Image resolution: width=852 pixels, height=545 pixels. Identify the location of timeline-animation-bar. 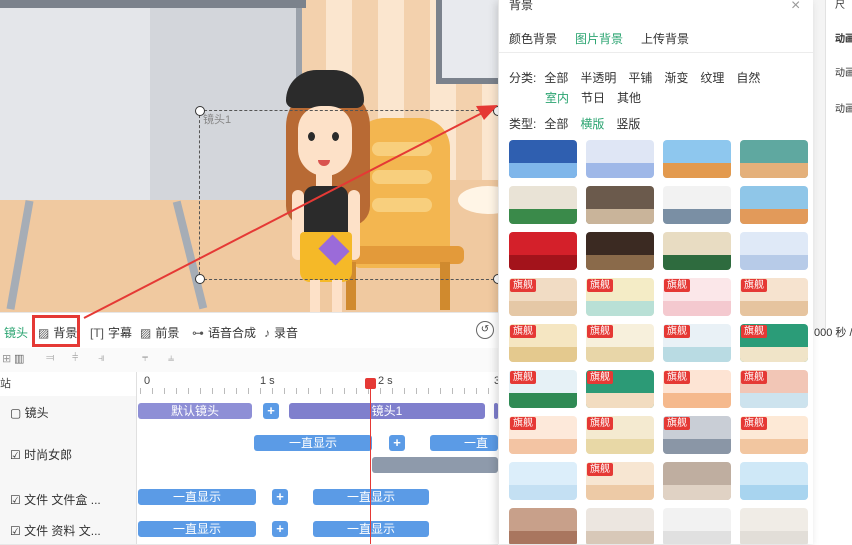
(435, 465).